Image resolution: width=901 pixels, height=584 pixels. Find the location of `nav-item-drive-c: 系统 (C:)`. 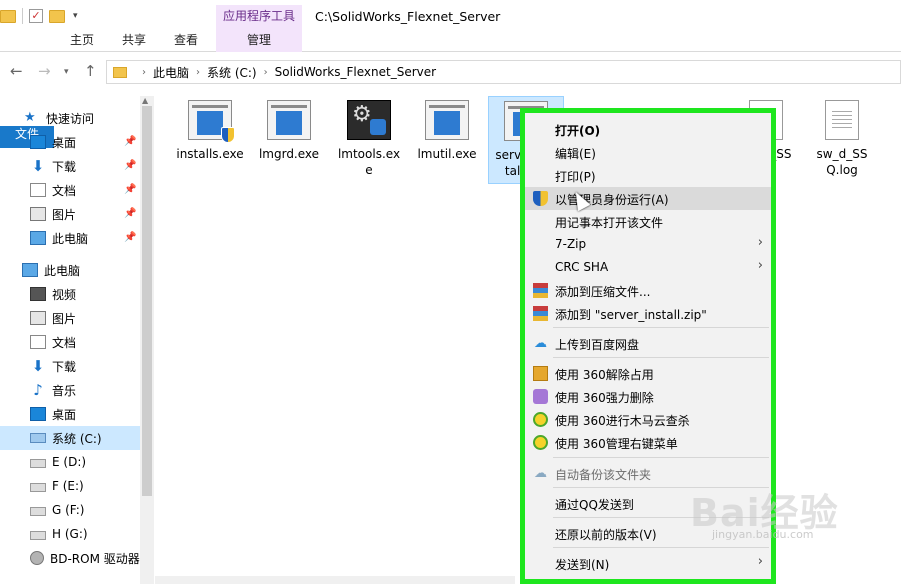

nav-item-drive-c: 系统 (C:) is located at coordinates (70, 438).